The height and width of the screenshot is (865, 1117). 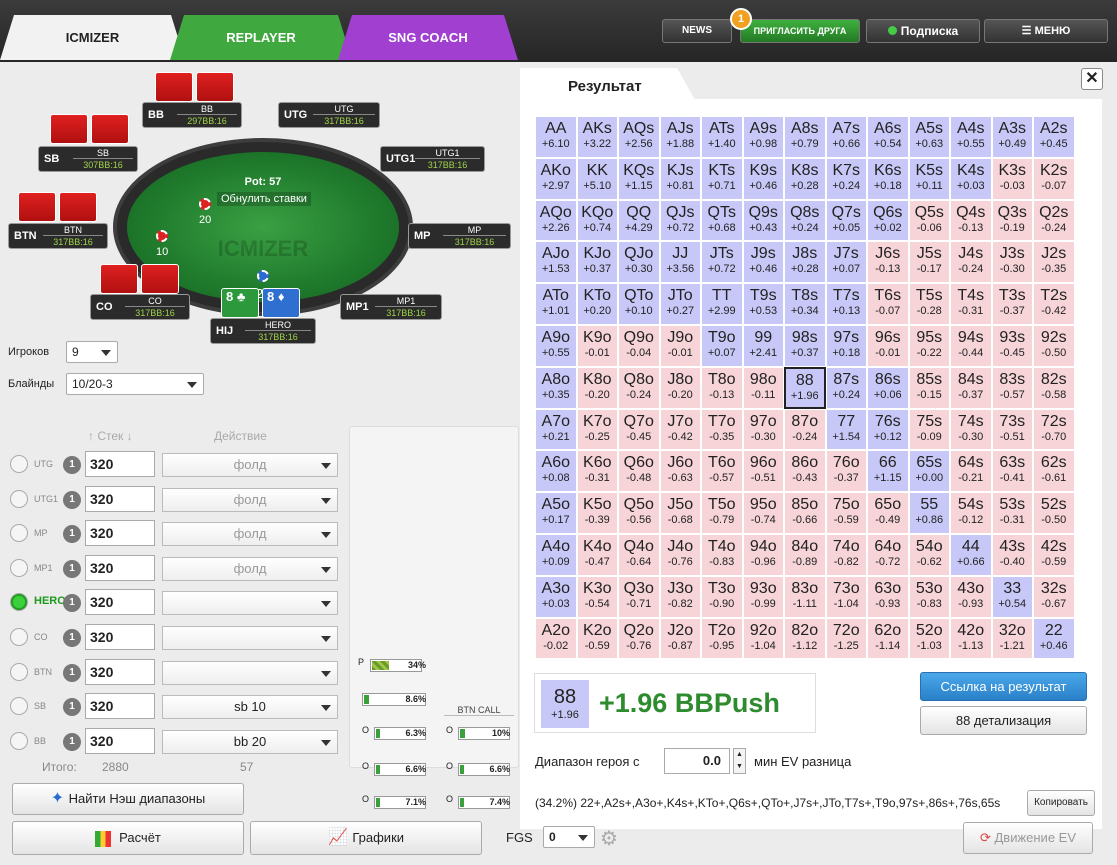 What do you see at coordinates (1003, 686) in the screenshot?
I see `result-link-button: Ссылка на результат` at bounding box center [1003, 686].